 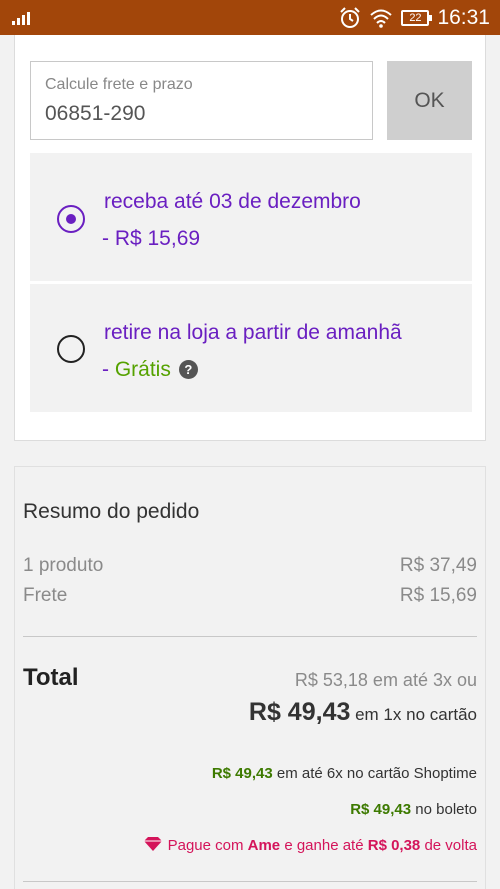 I want to click on shipping-option-delivery: receba até 03 de dezembro - R$ 15,69, so click(x=251, y=217).